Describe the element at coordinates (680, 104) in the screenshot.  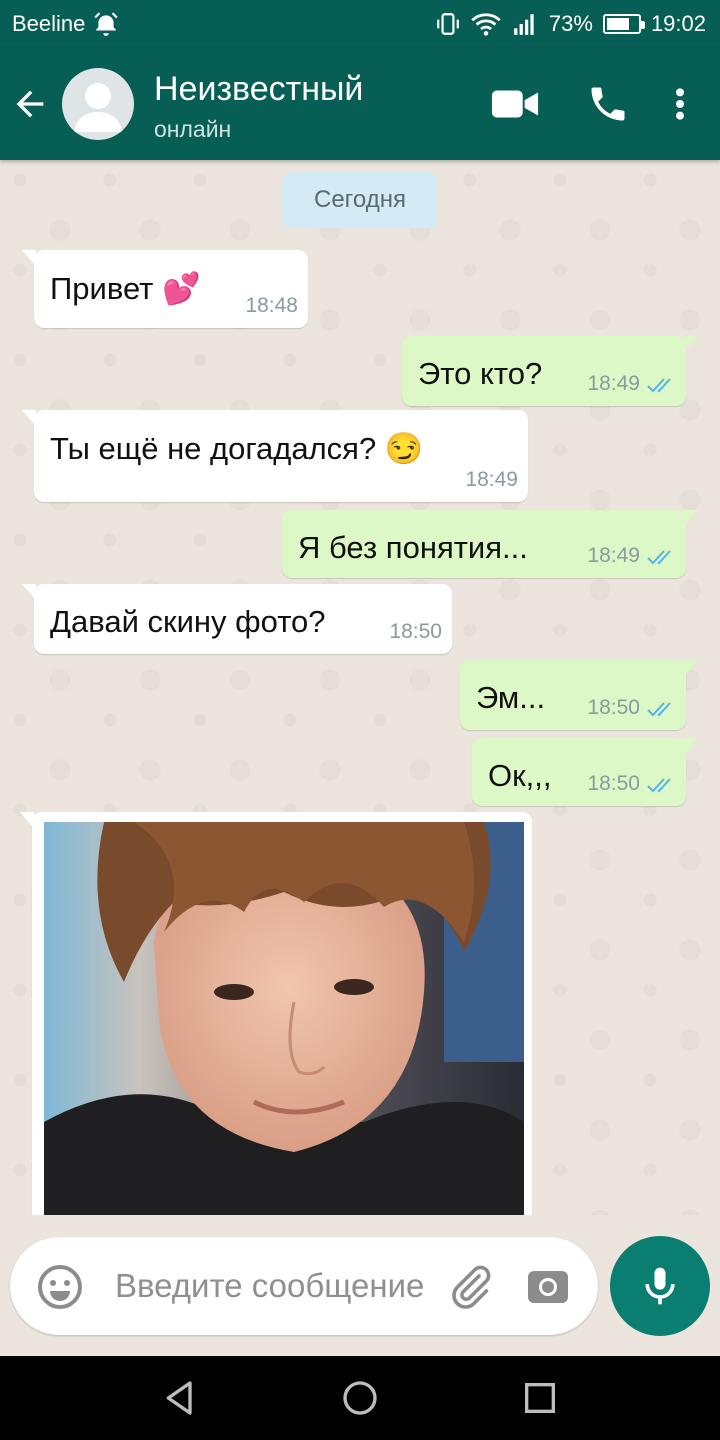
I see `more-vert-icon` at that location.